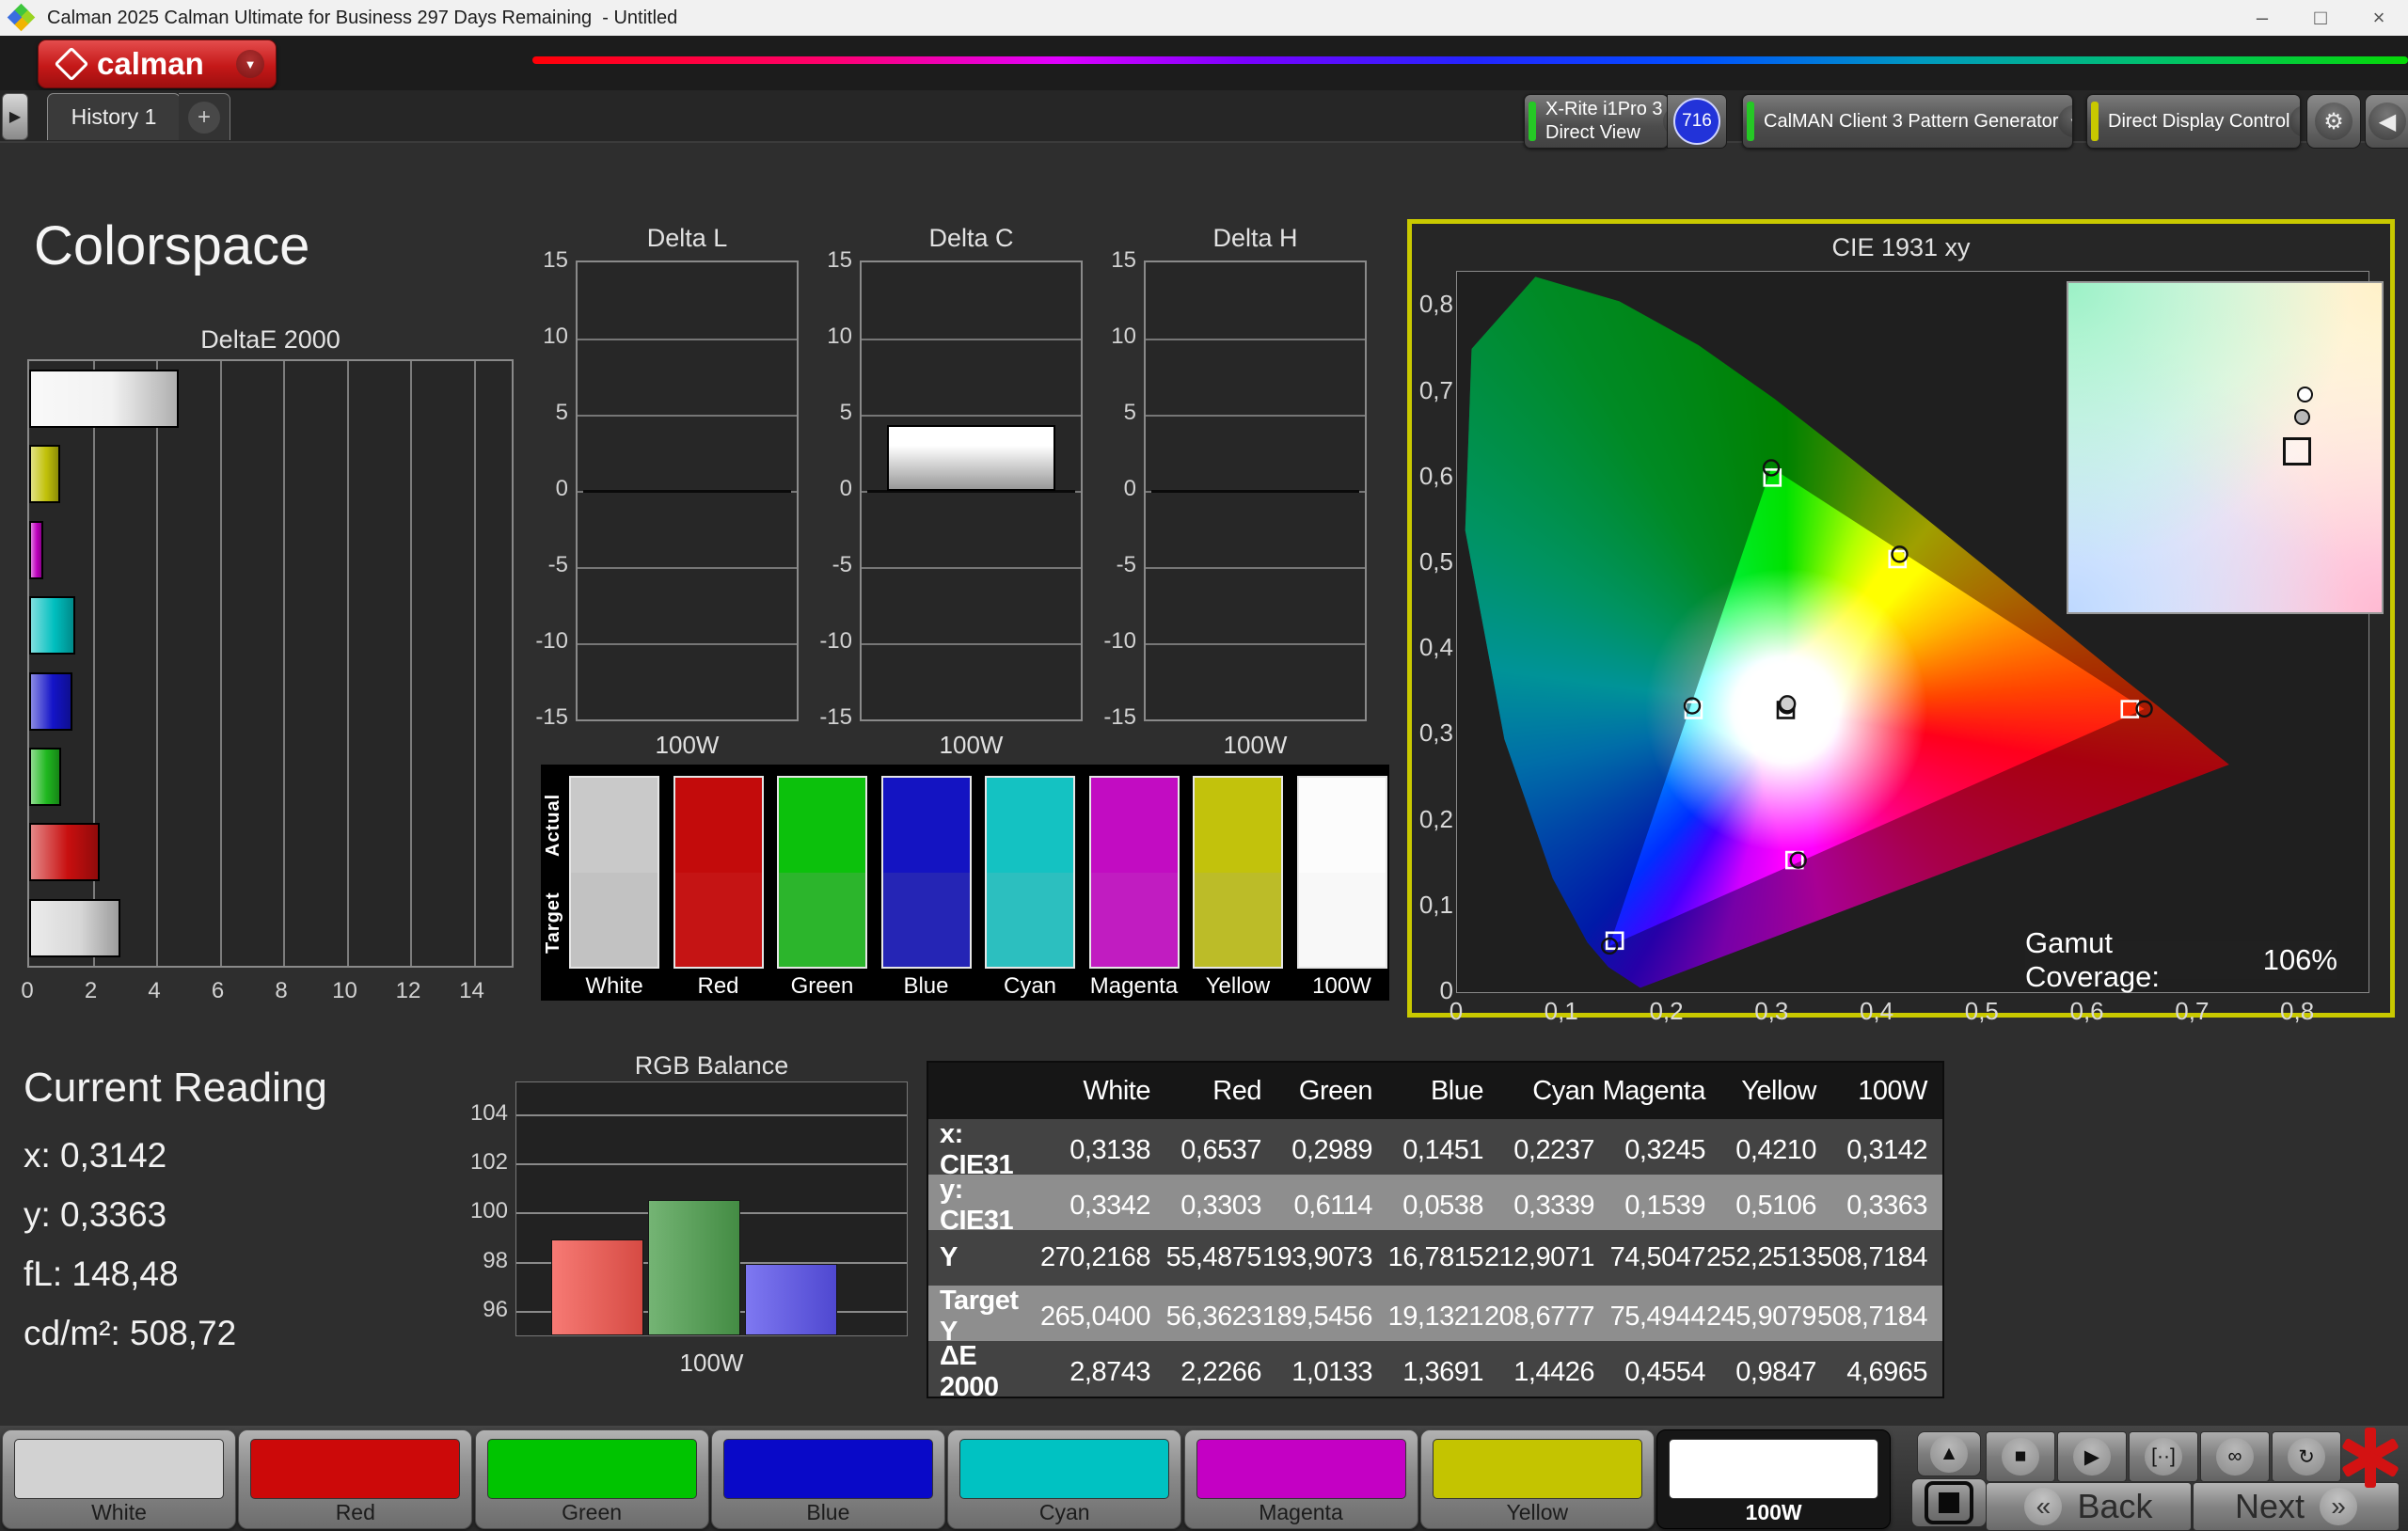  Describe the element at coordinates (1436, 475) in the screenshot. I see `cie-y-tick: 0,6` at that location.